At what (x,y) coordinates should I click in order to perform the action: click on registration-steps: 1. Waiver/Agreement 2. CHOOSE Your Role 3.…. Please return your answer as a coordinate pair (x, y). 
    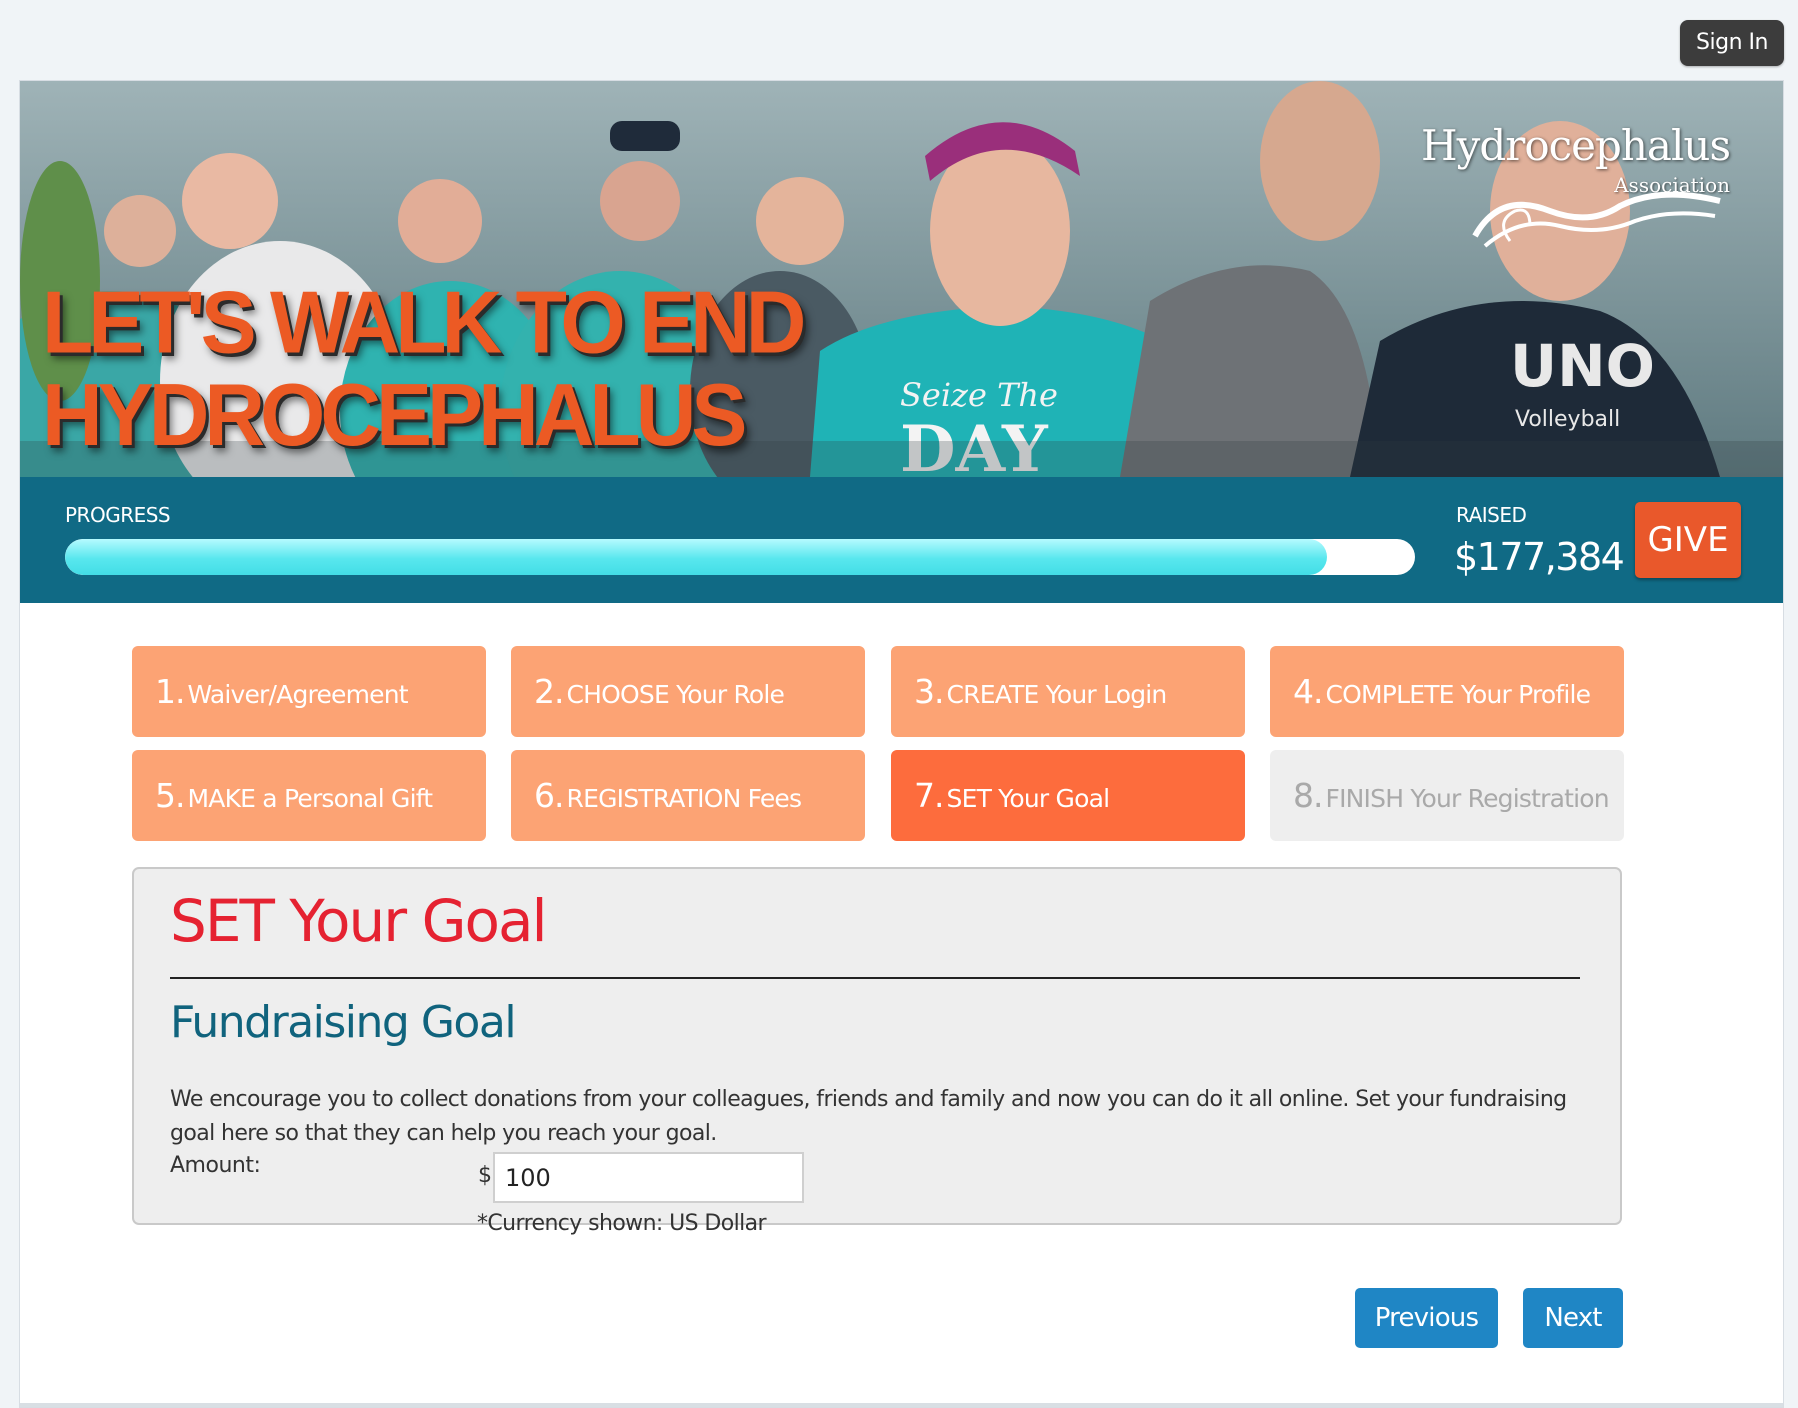
    Looking at the image, I should click on (878, 744).